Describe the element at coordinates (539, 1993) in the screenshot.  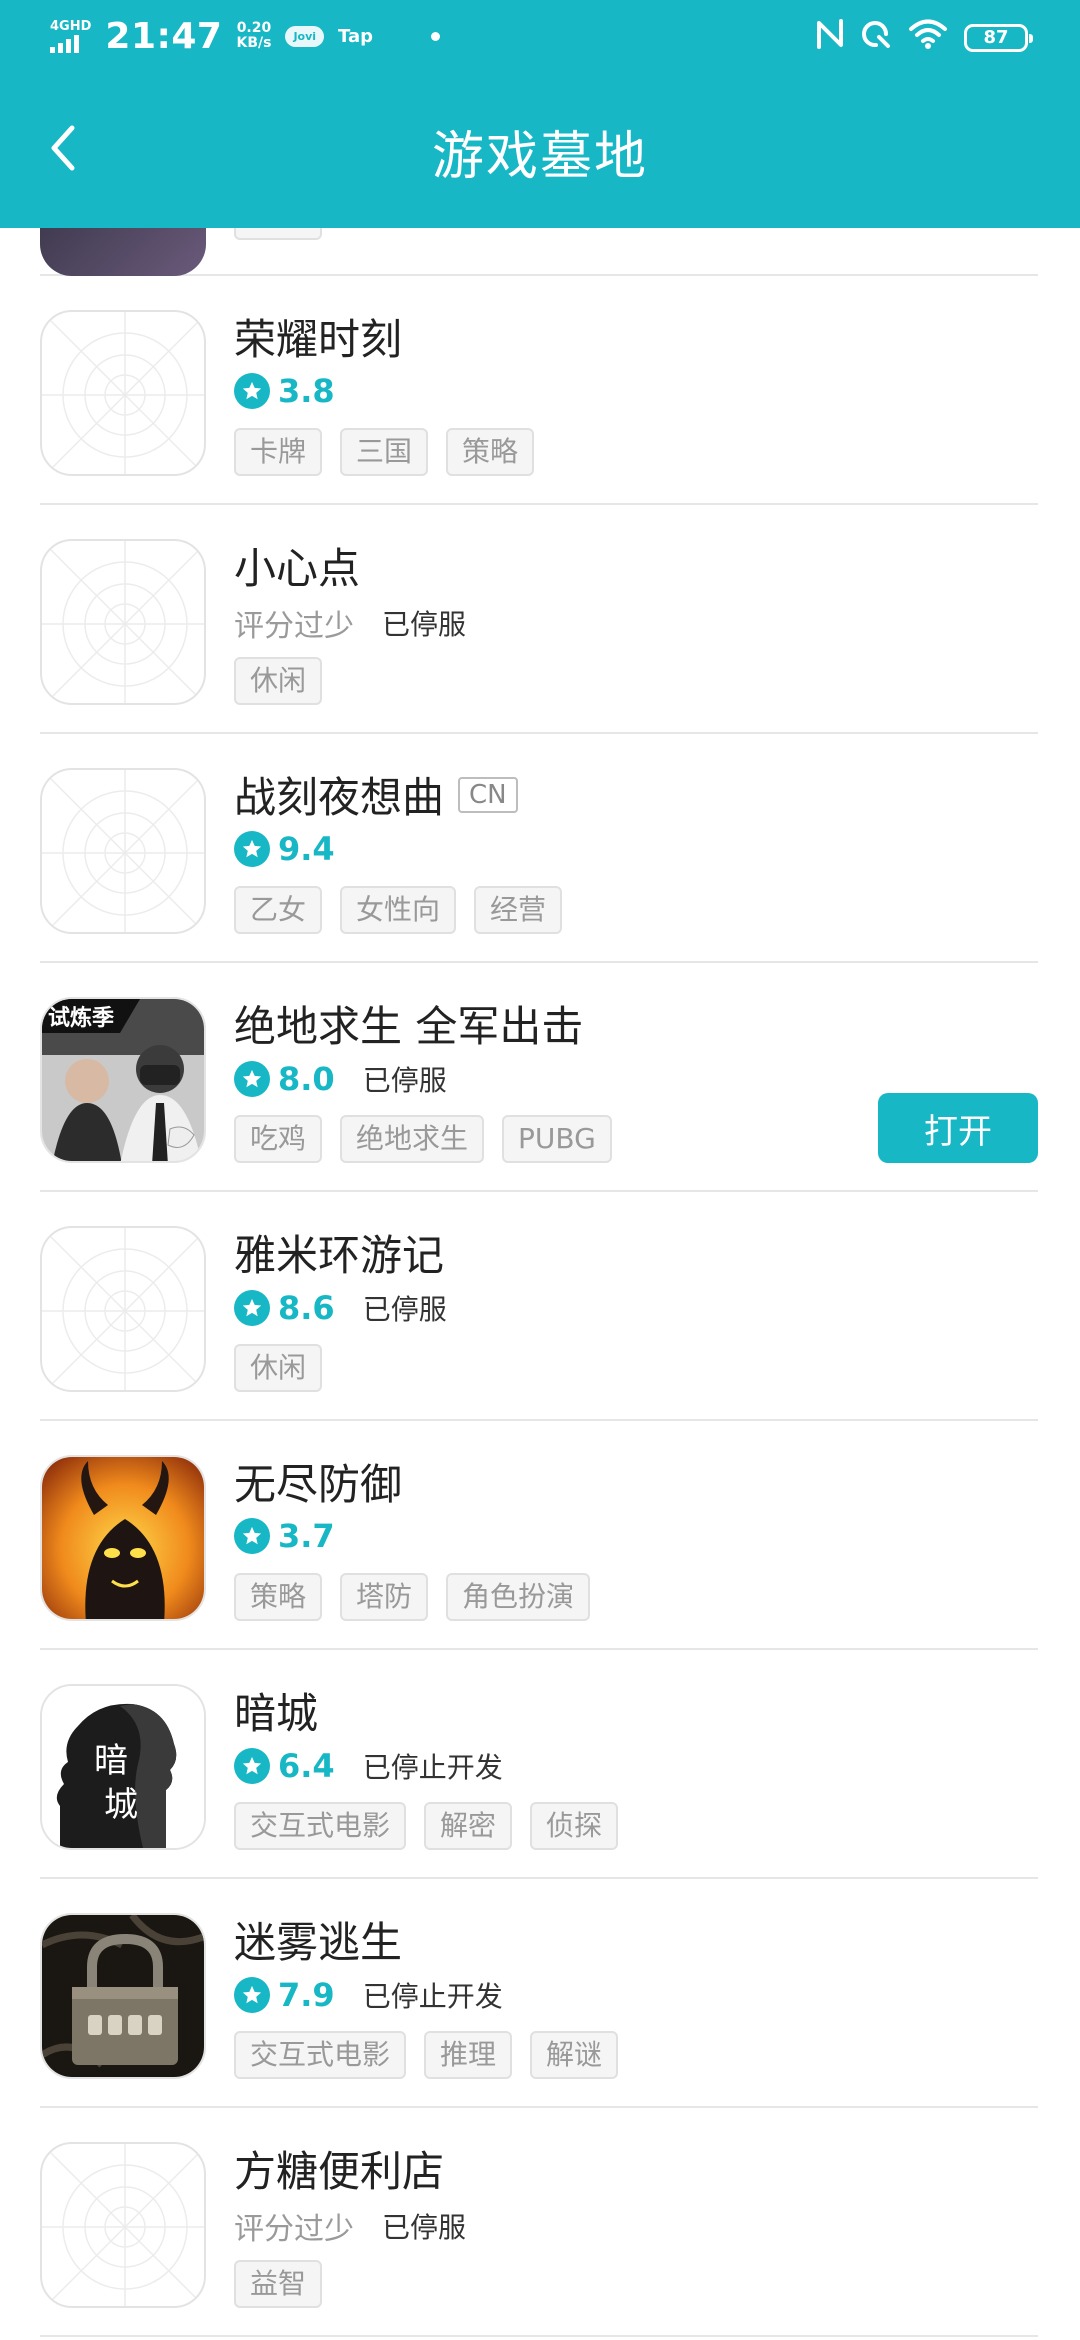
I see `game-list-item: 迷雾逃生 7.9 已停止开发 交互式电影 推理 解谜` at that location.